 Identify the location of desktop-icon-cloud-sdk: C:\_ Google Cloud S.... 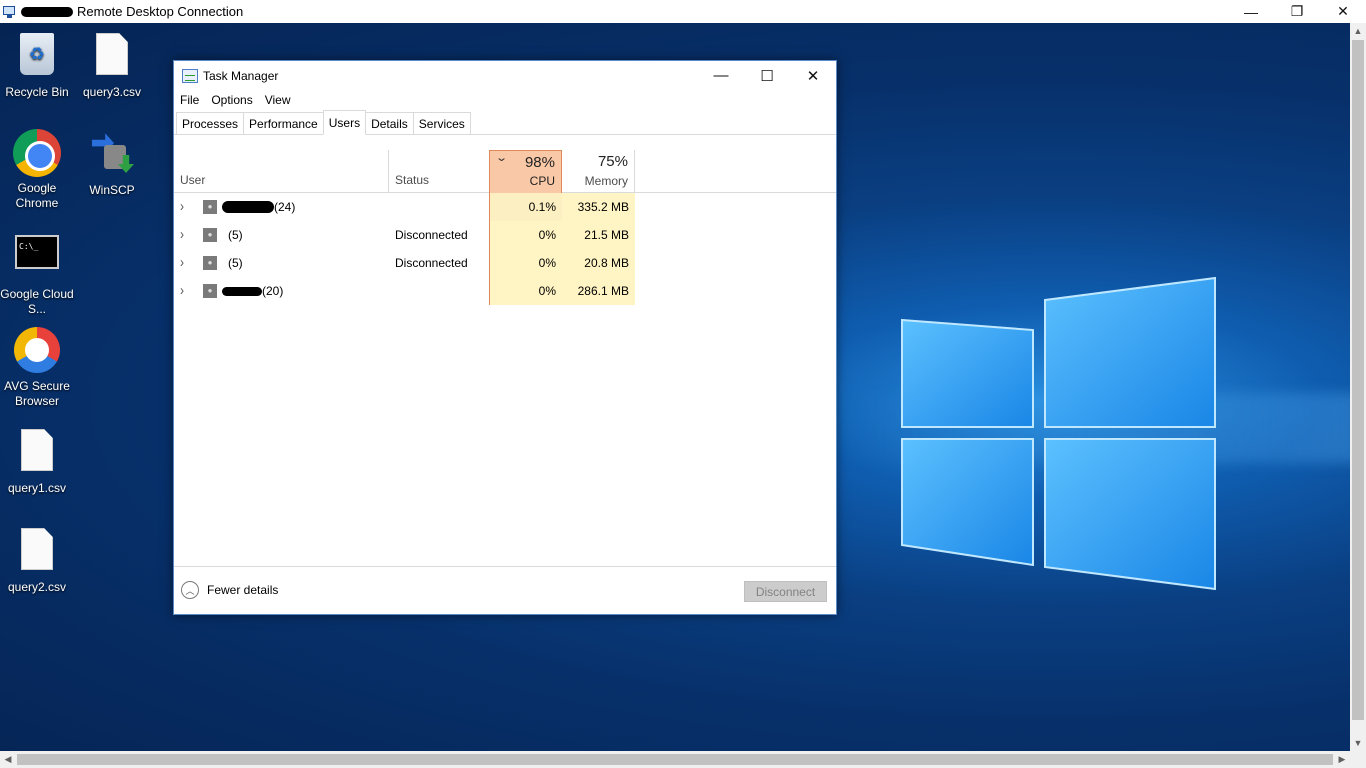
(37, 272).